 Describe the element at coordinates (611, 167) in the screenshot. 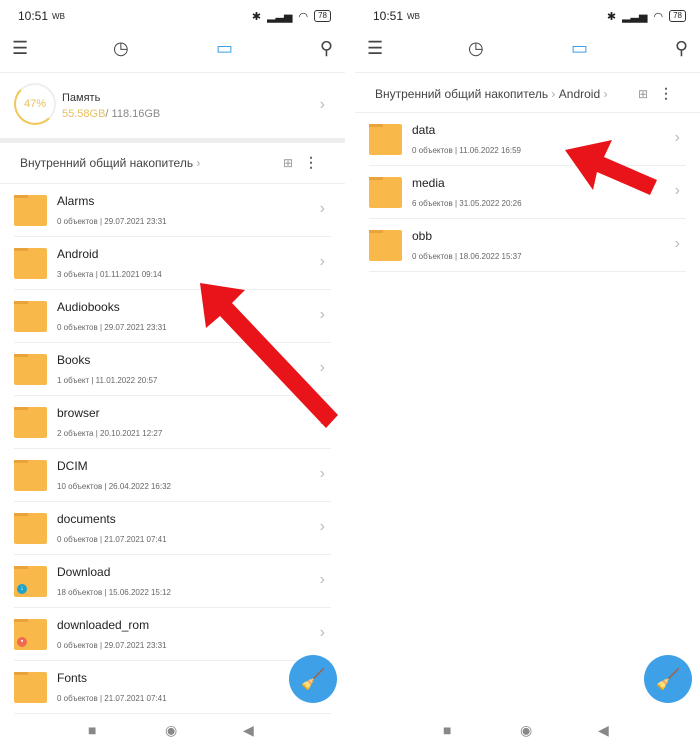

I see `arrow-right` at that location.